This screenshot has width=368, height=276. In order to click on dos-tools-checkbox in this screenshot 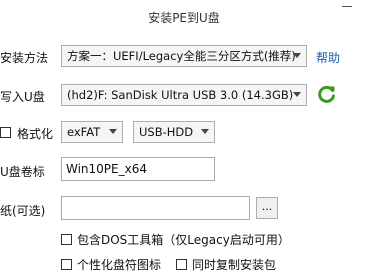, I will do `click(66, 239)`.